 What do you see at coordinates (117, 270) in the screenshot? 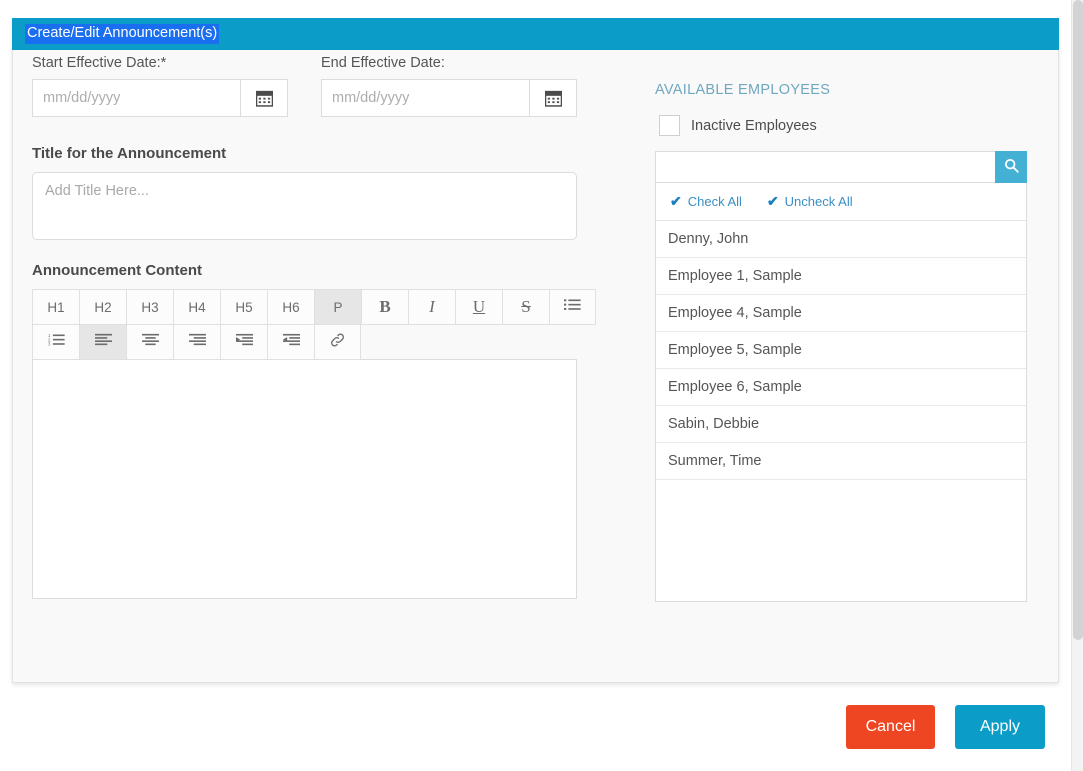
I see `announcement-content-label: Announcement Content` at bounding box center [117, 270].